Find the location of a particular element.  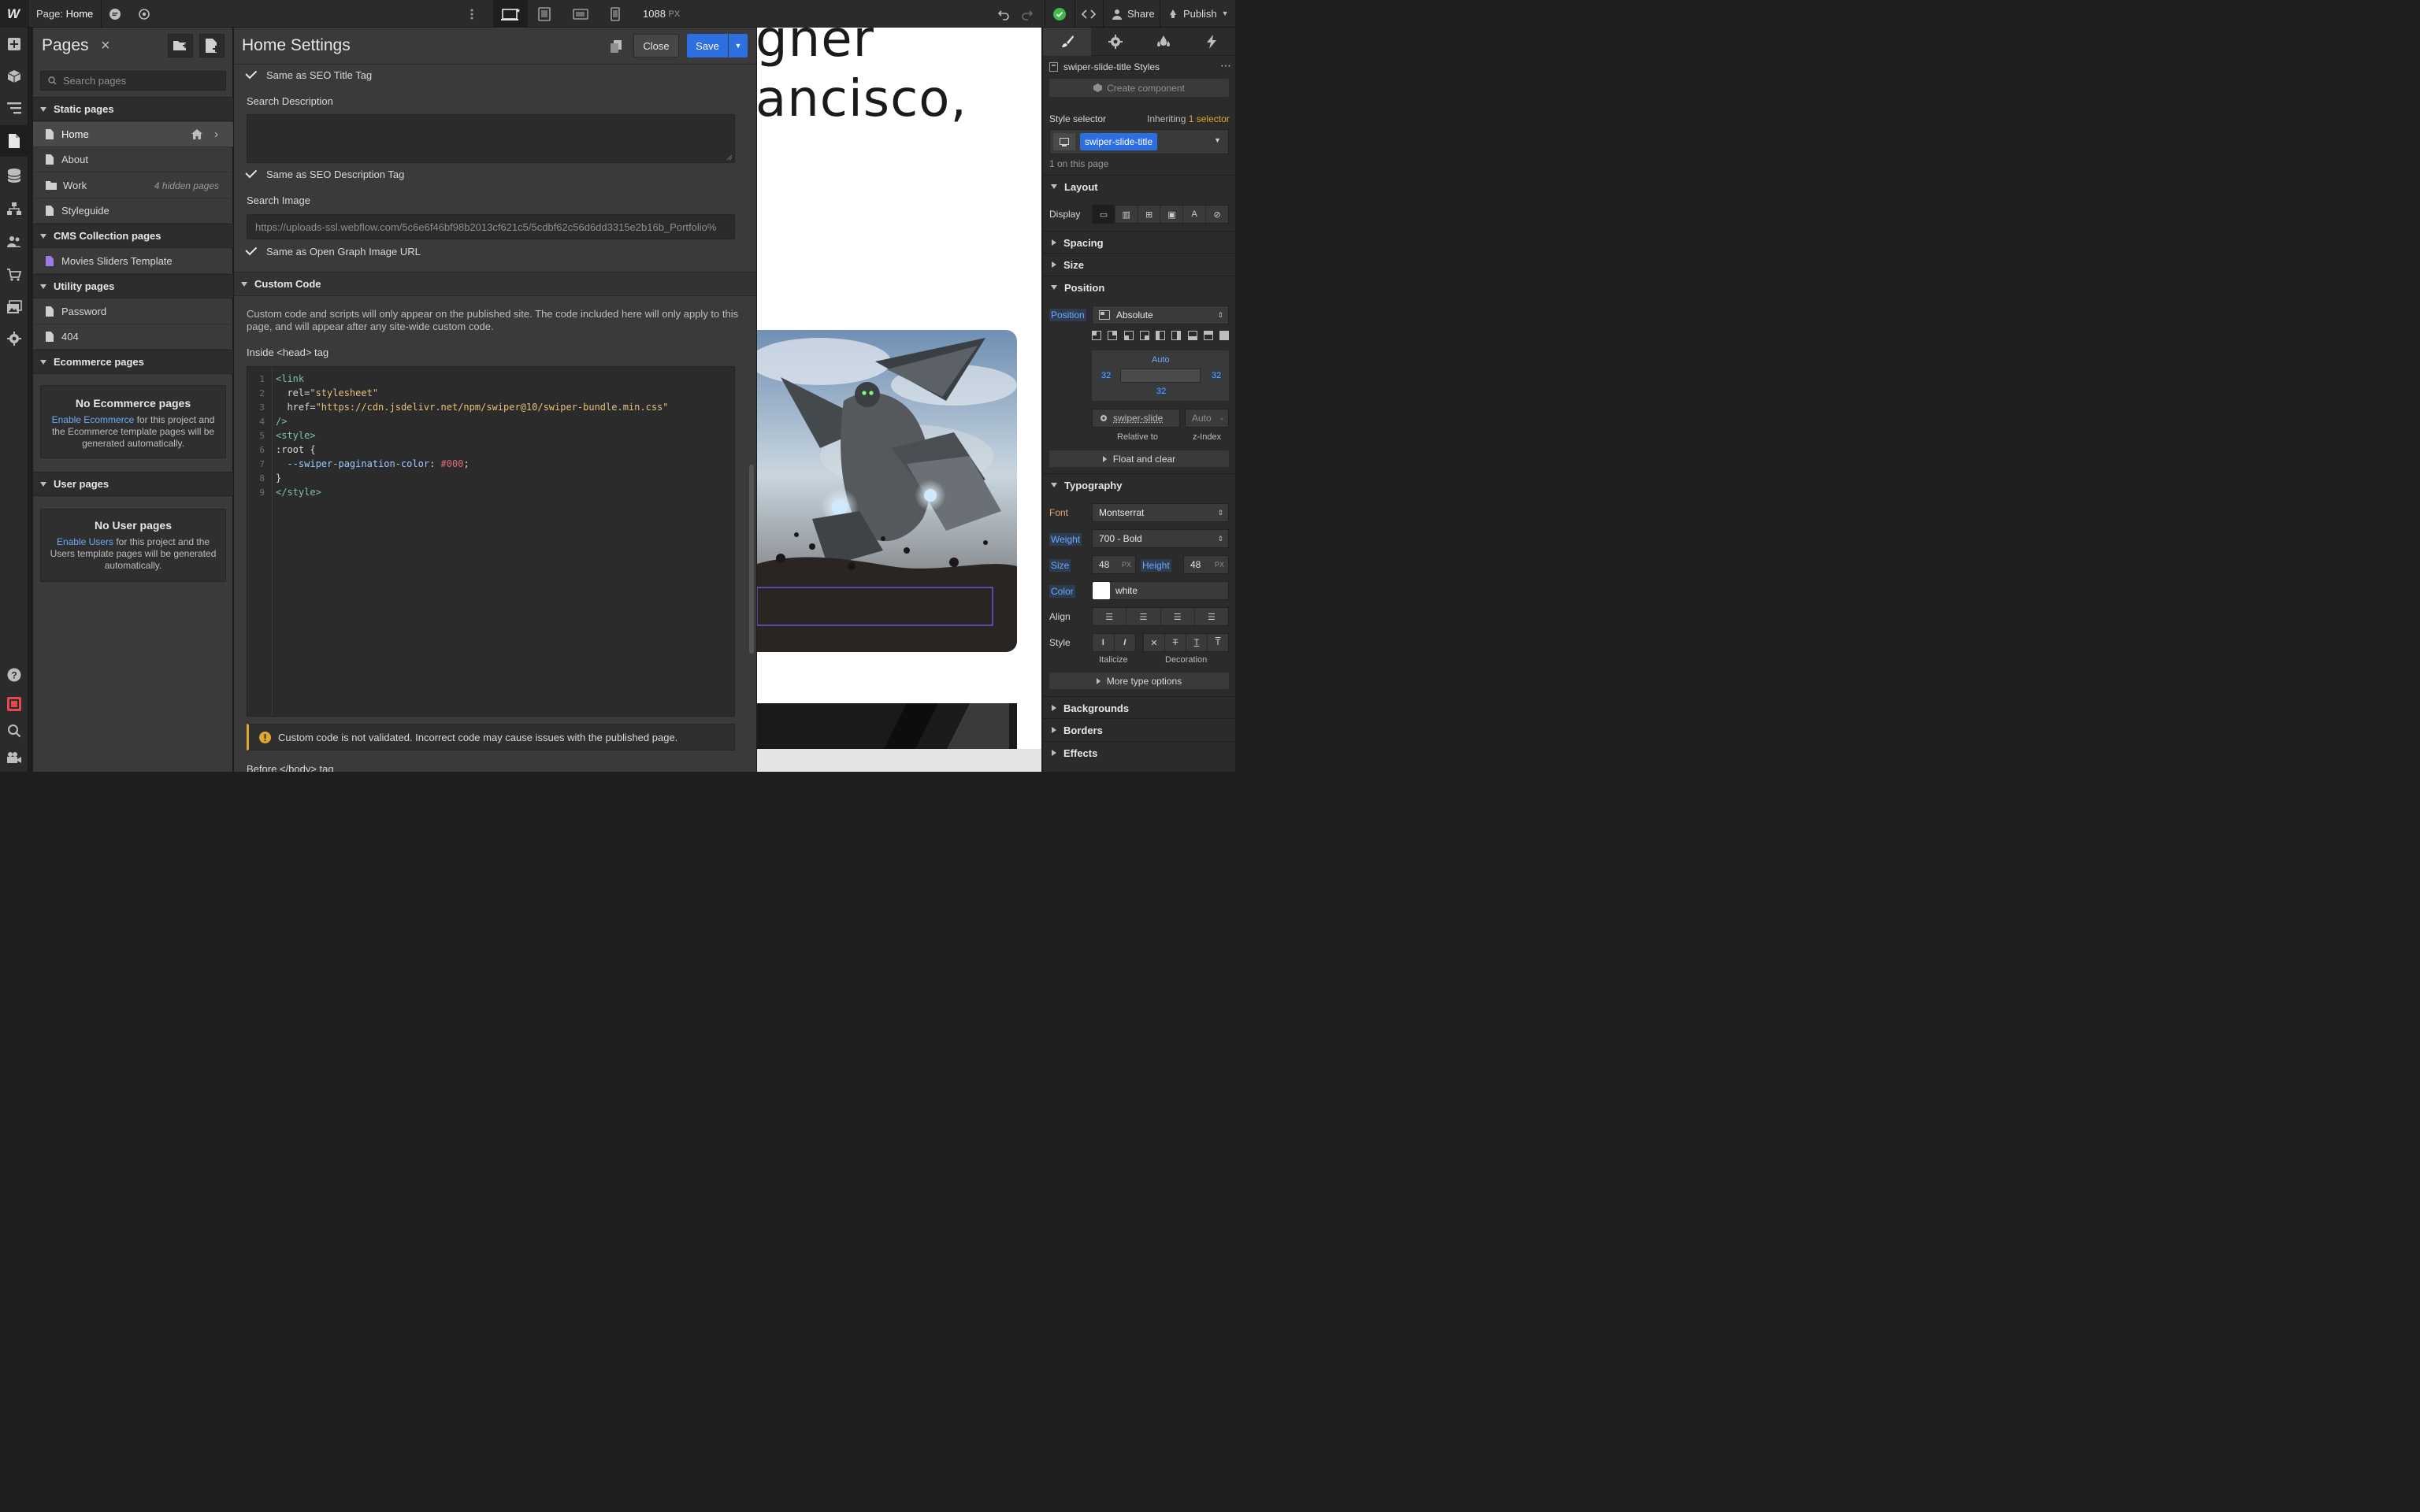

desktop-breakpoint-icon: ★ is located at coordinates (510, 14).